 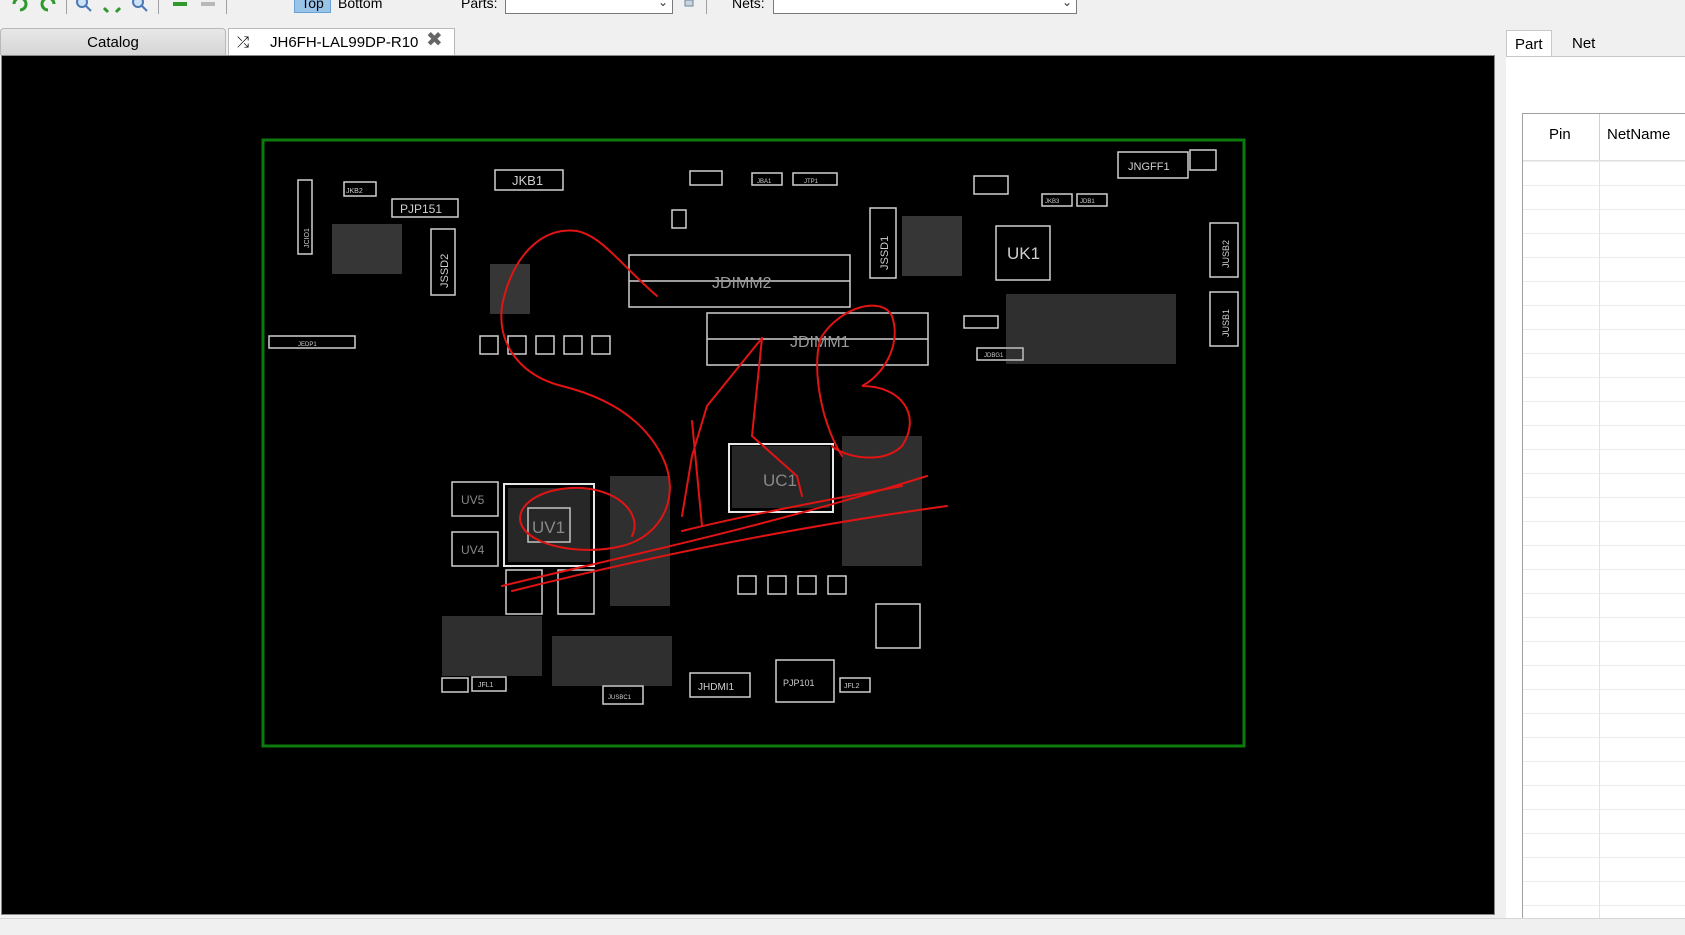 What do you see at coordinates (925, 7) in the screenshot?
I see `nets-combobox: ⌄` at bounding box center [925, 7].